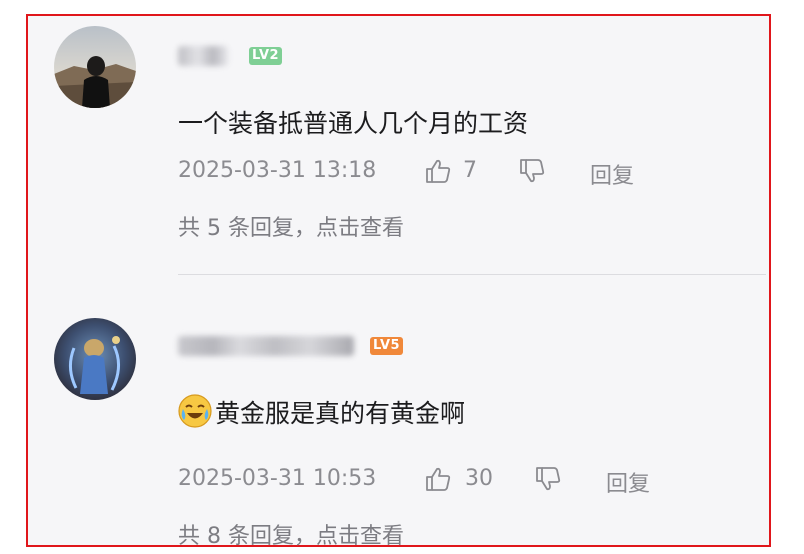  I want to click on comment-text-content: 黄金服是真的有黄金啊, so click(340, 413).